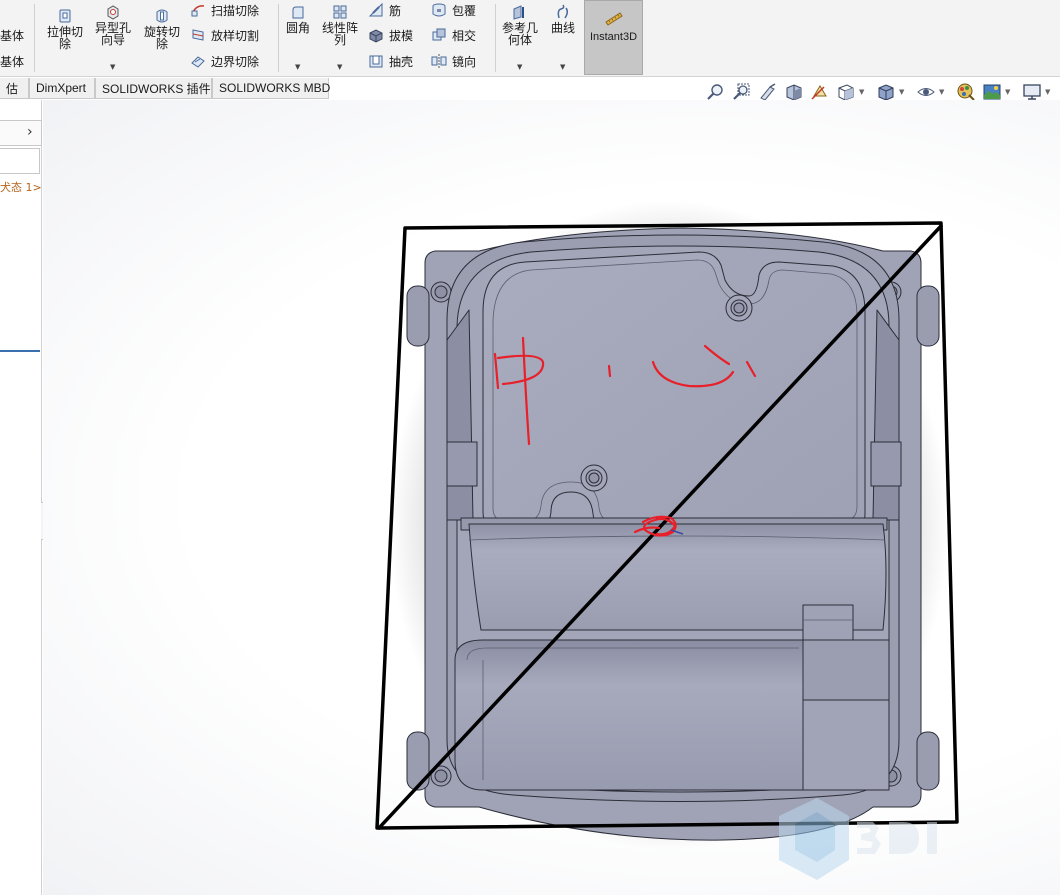 The width and height of the screenshot is (1060, 895). I want to click on edit-appearance-button, so click(966, 92).